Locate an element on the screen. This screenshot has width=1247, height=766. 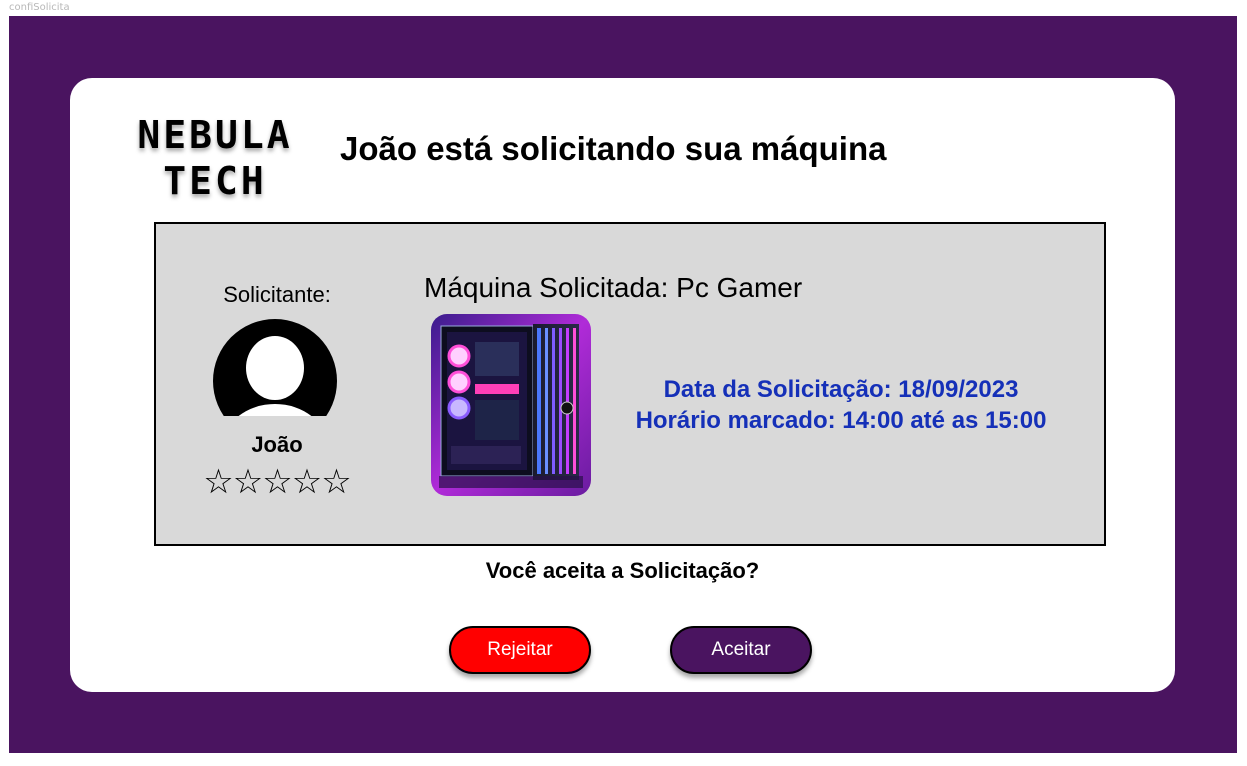
request-date: Data da Solicitação: 18/09/2023 is located at coordinates (841, 389).